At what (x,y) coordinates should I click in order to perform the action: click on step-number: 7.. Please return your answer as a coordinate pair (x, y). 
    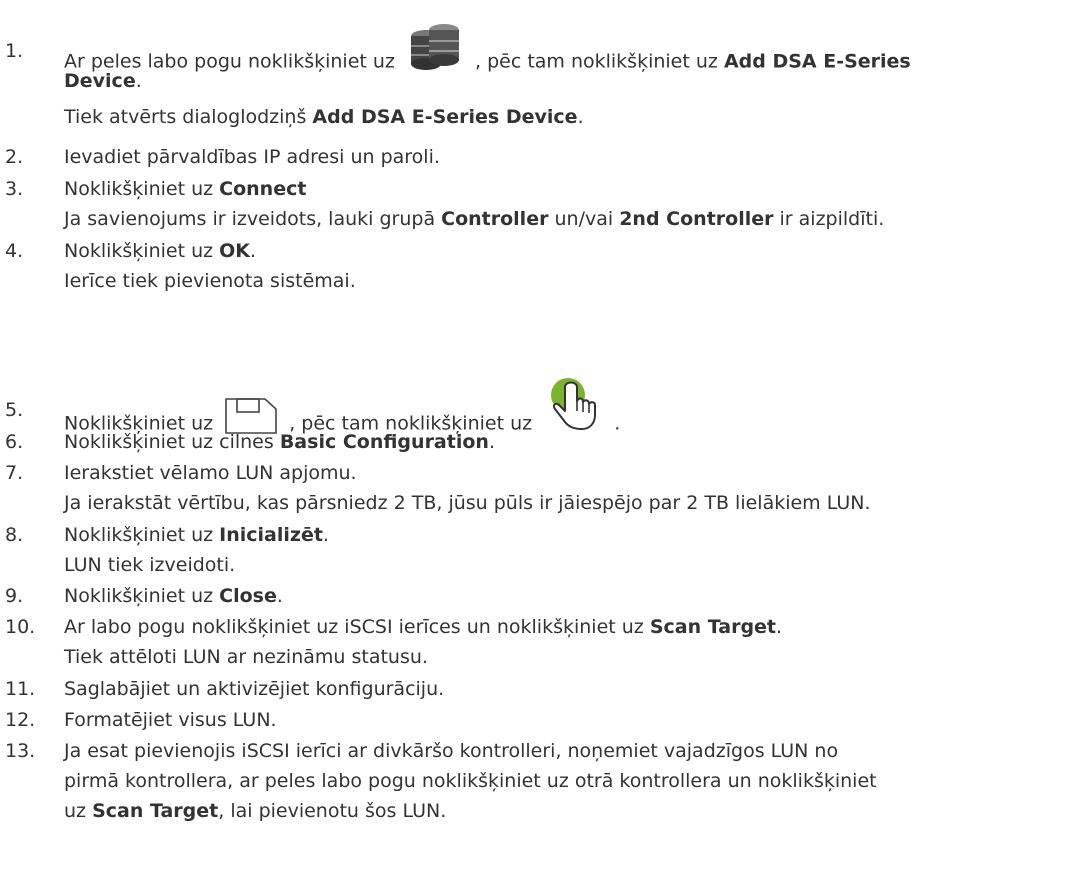
    Looking at the image, I should click on (14, 473).